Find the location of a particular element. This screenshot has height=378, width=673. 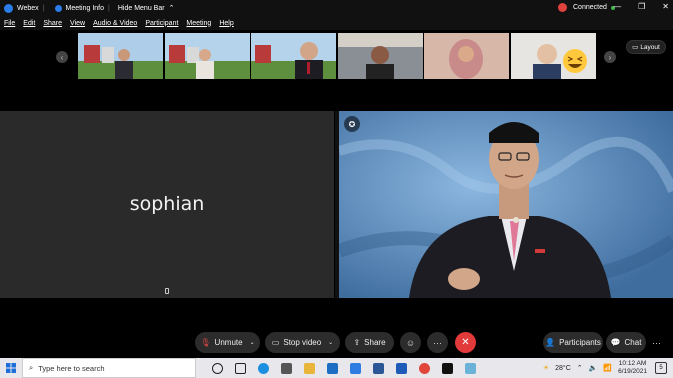

system-tray: ☀ 28°C ⌃ 🔈 📶 10:12 AM 6/19/2021 is located at coordinates (595, 368).